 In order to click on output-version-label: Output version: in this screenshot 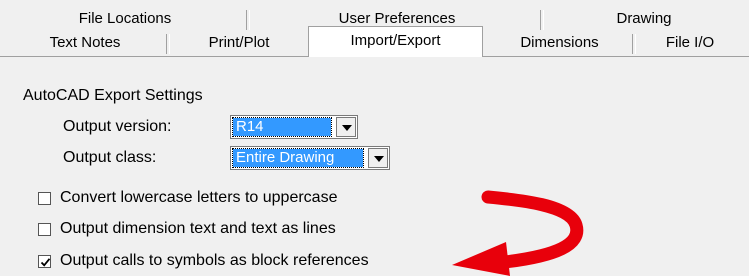, I will do `click(117, 126)`.